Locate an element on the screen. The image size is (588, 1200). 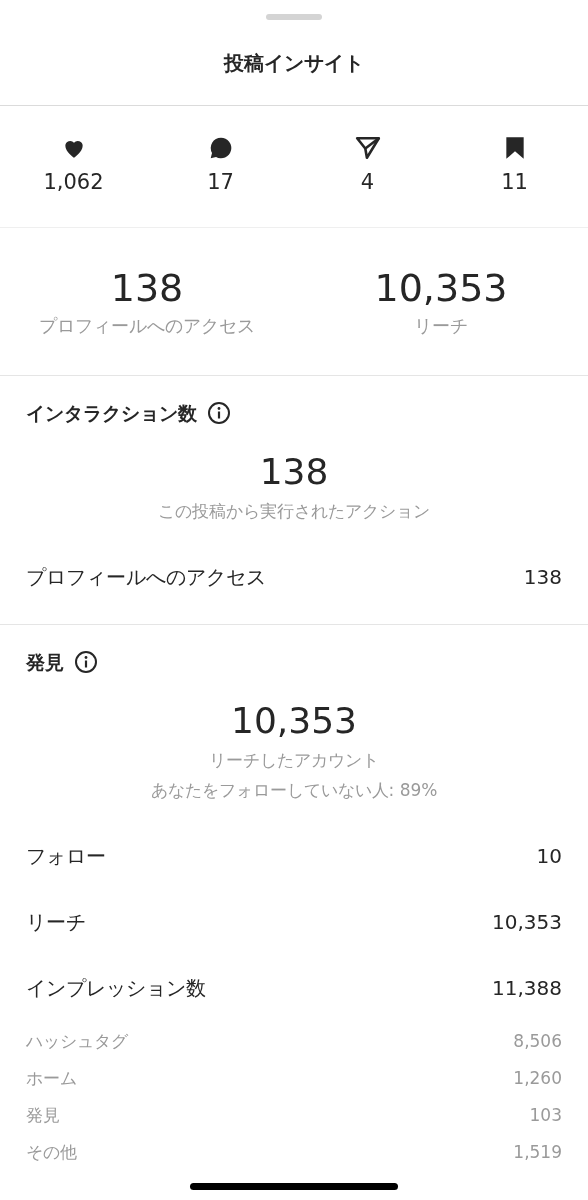
drag-handle is located at coordinates (294, 17).